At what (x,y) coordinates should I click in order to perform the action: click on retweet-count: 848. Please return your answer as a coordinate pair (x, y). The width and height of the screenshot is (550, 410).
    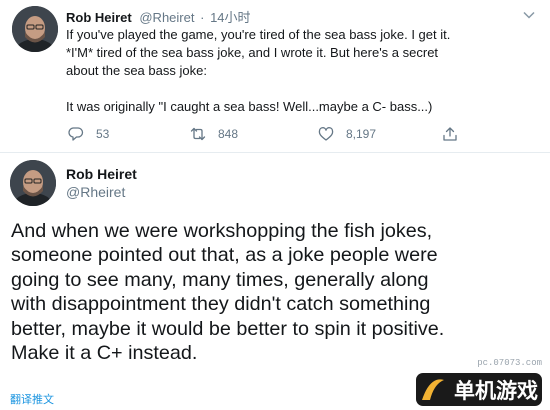
    Looking at the image, I should click on (228, 134).